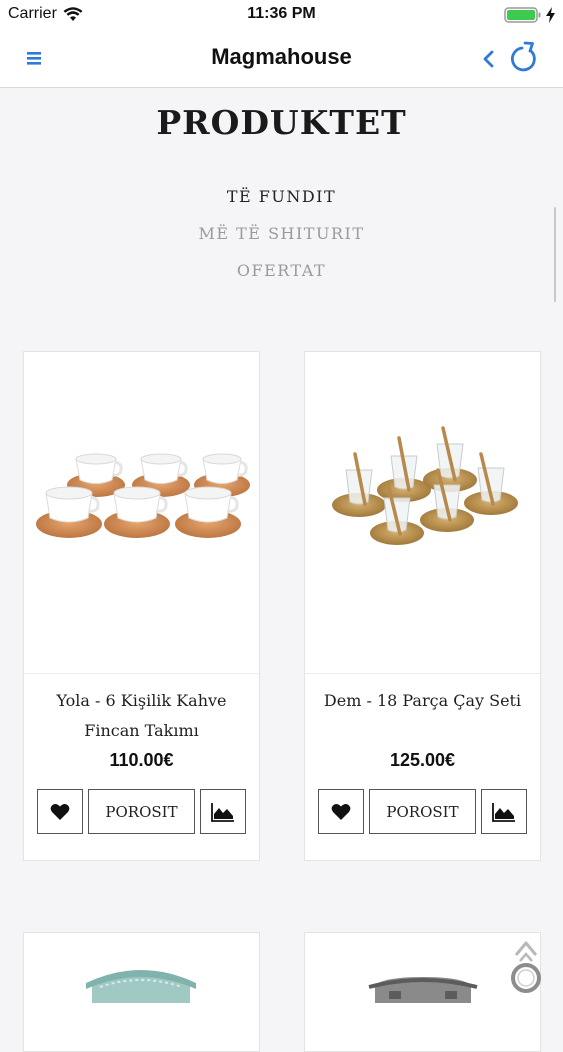  I want to click on refresh-button, so click(524, 57).